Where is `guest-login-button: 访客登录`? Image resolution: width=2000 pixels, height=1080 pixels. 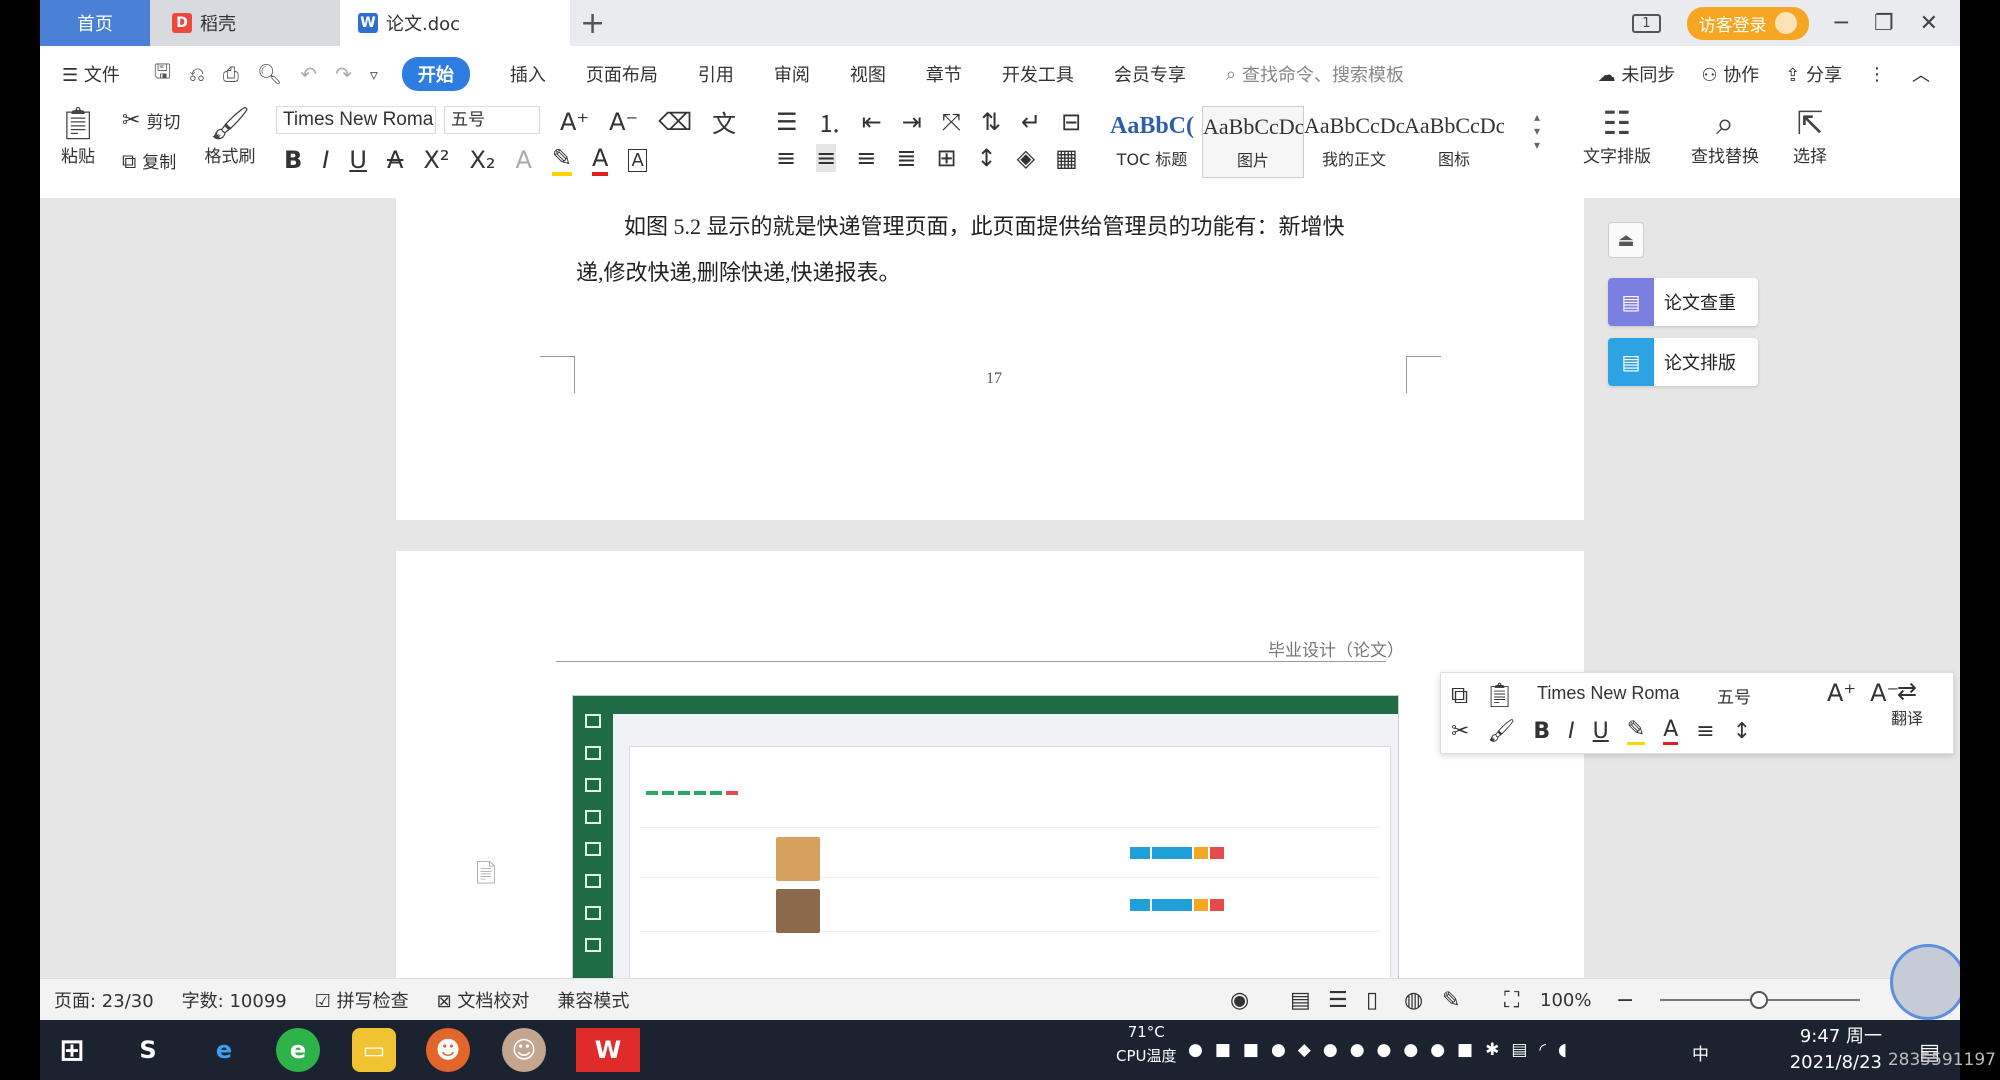
guest-login-button: 访客登录 is located at coordinates (1747, 23).